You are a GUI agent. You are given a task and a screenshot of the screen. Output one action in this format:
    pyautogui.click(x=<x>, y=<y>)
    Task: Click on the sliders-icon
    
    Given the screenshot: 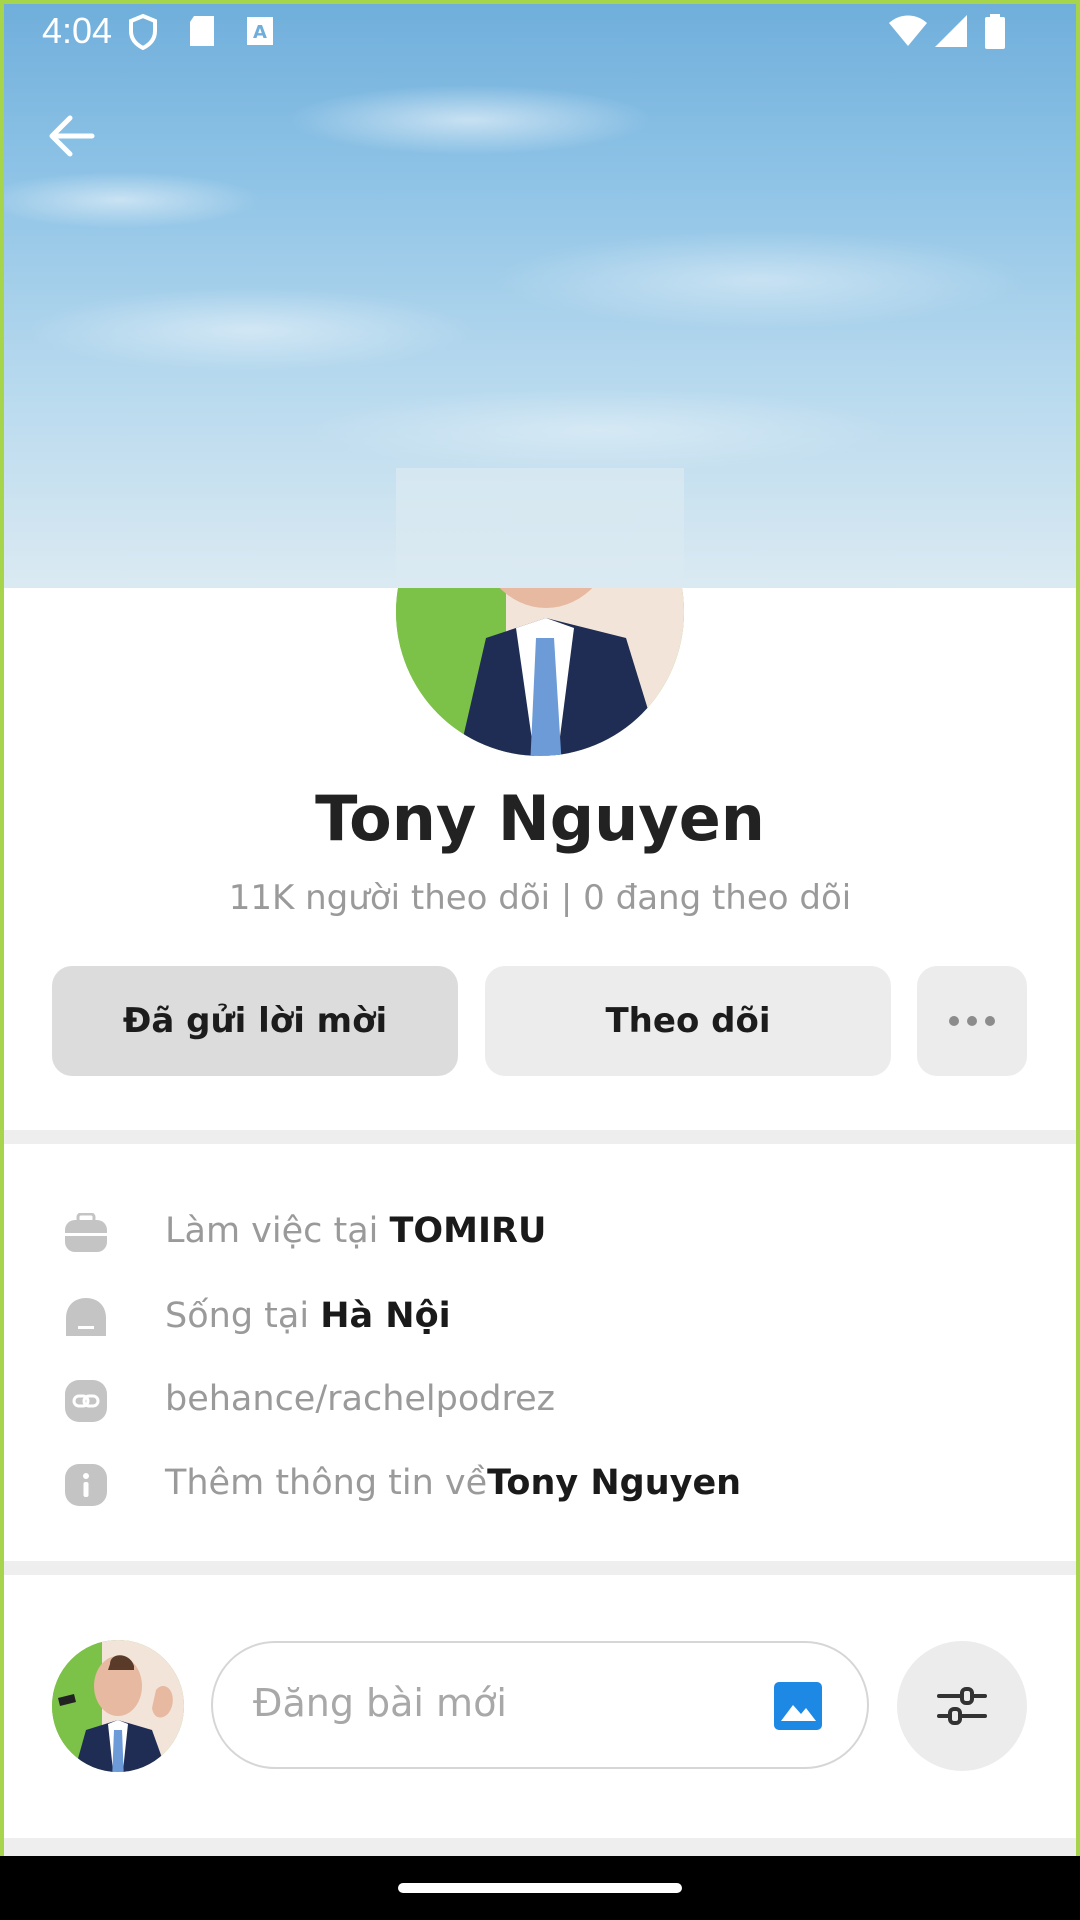 What is the action you would take?
    pyautogui.click(x=962, y=1706)
    